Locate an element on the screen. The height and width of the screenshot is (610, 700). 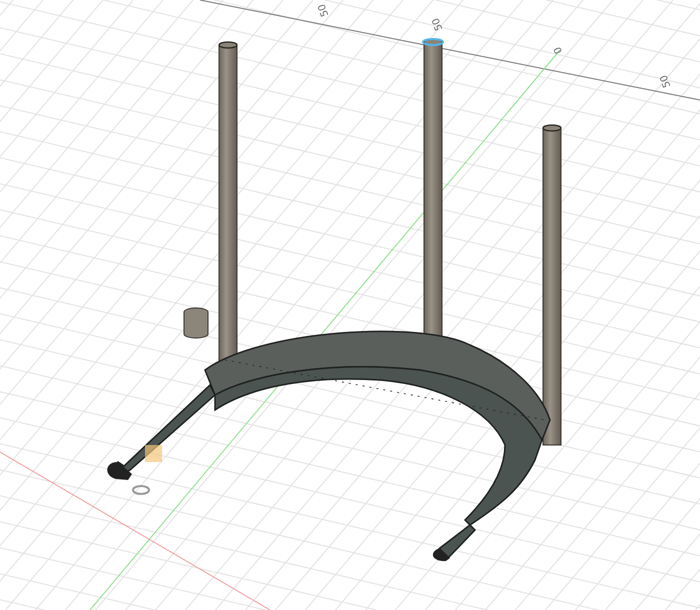
axis-label: 0 is located at coordinates (559, 50).